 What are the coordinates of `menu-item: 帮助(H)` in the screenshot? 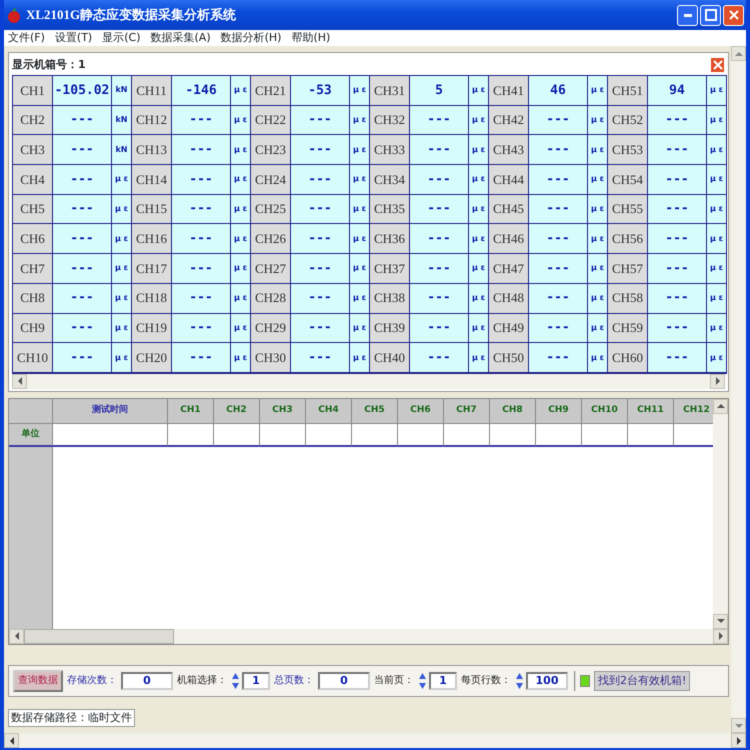 It's located at (310, 38).